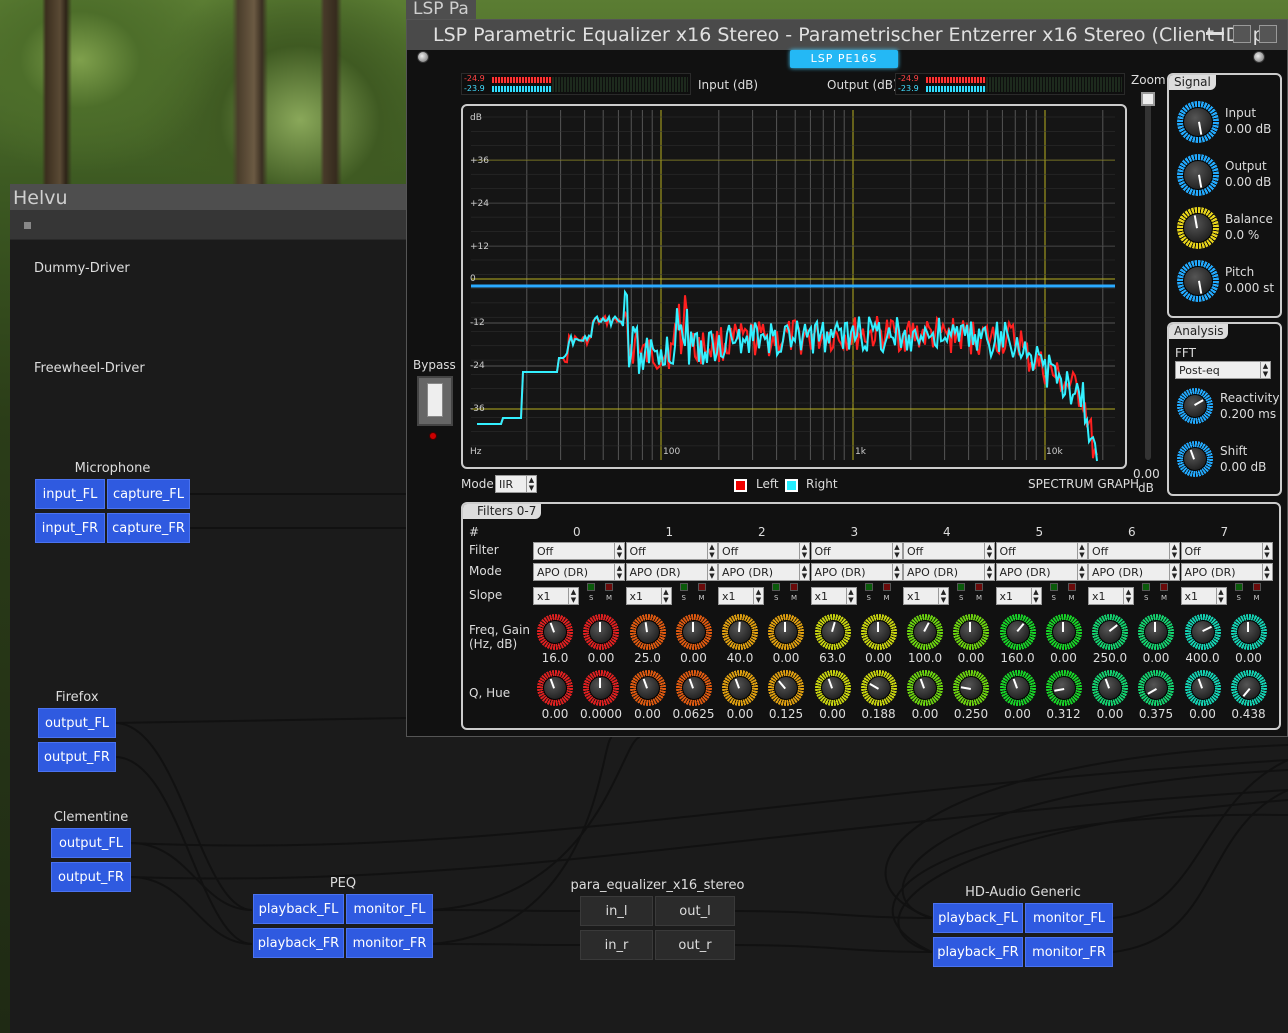  Describe the element at coordinates (1242, 34) in the screenshot. I see `maximize-button` at that location.